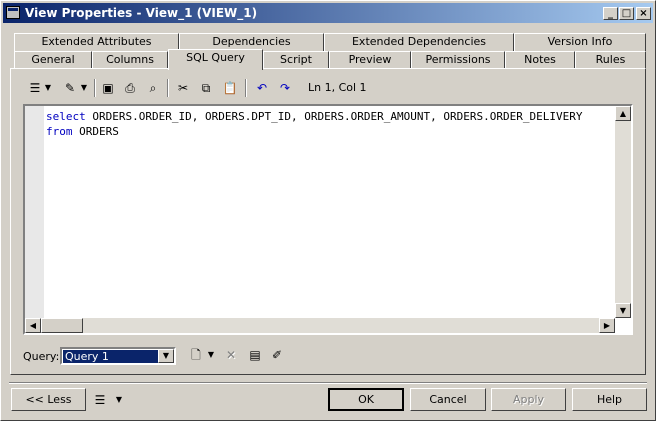 The image size is (656, 421). Describe the element at coordinates (59, 131) in the screenshot. I see `keyword-from: from` at that location.